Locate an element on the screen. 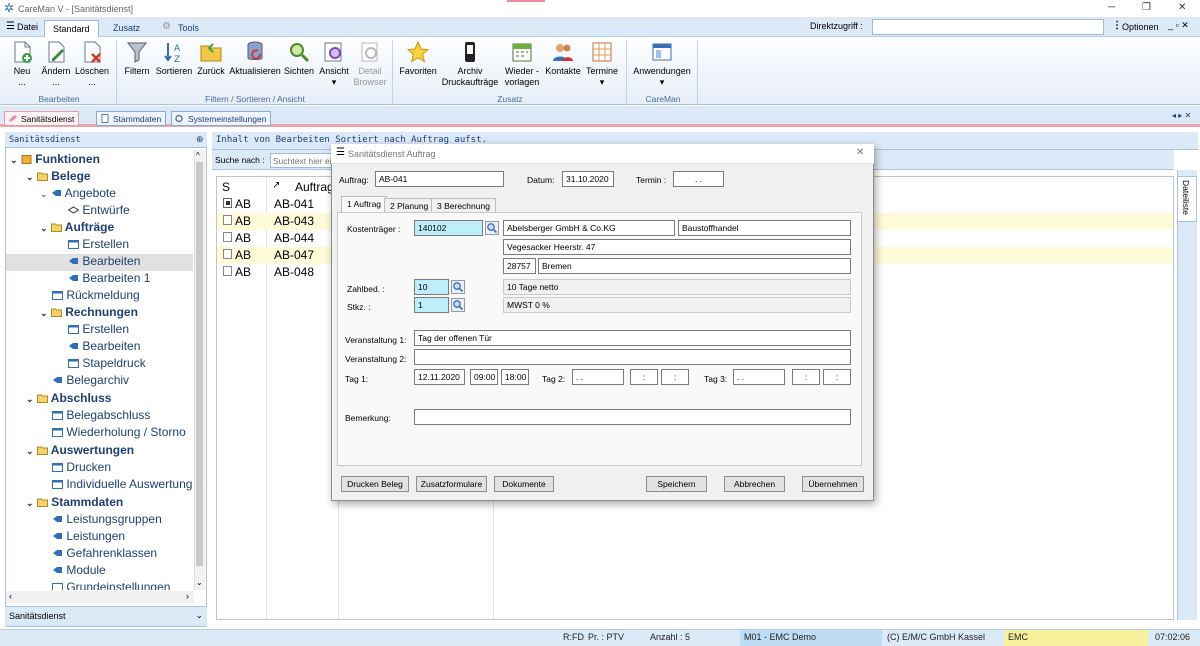  sichten-button: Sichten is located at coordinates (299, 58).